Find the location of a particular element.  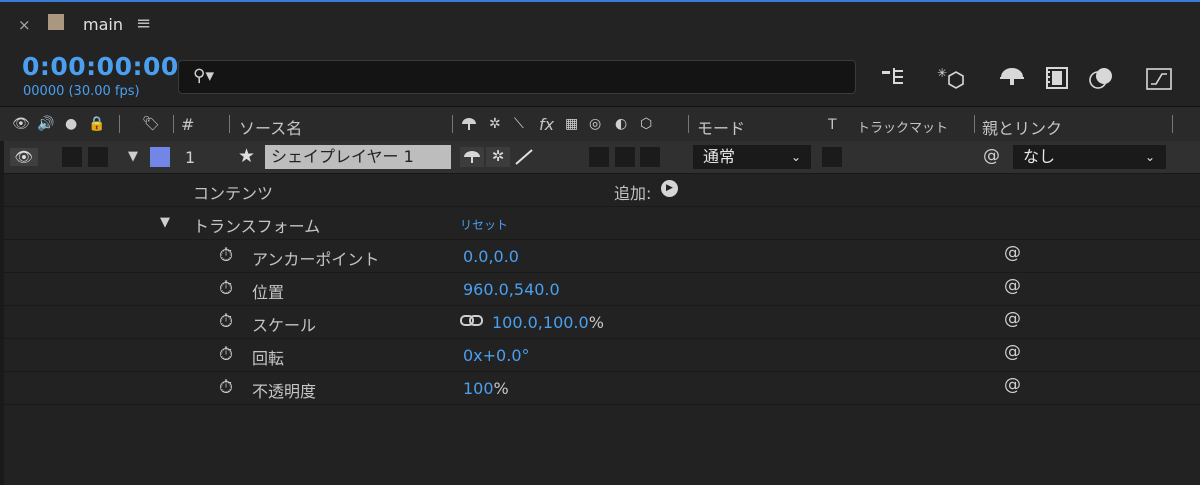

mode-header: モード is located at coordinates (721, 127).